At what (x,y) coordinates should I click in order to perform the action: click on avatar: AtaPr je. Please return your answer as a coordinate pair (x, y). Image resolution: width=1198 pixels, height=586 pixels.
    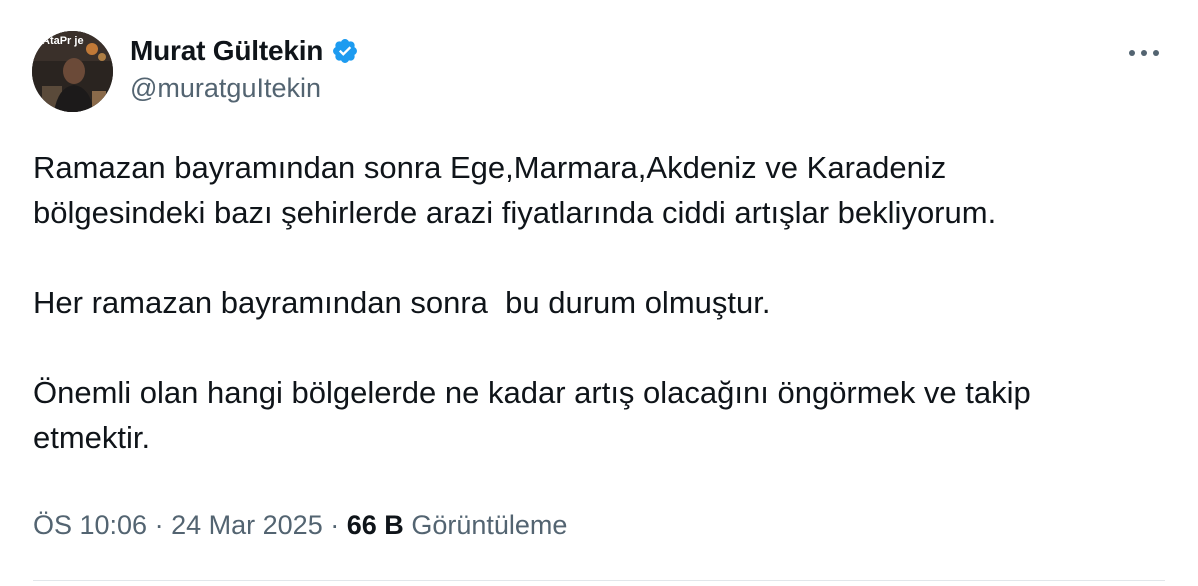
    Looking at the image, I should click on (72, 71).